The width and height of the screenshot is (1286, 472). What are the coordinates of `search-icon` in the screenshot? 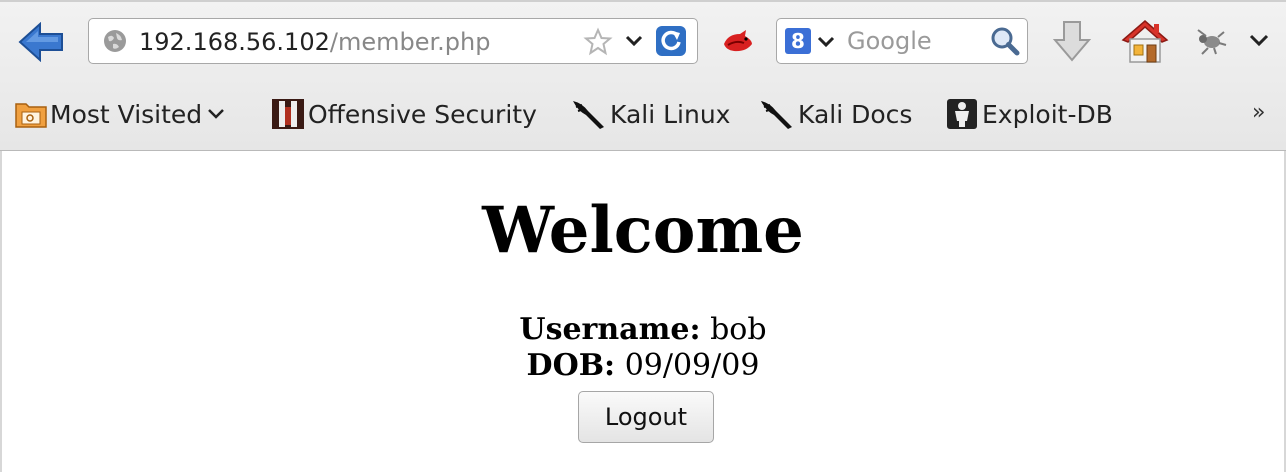 It's located at (1005, 41).